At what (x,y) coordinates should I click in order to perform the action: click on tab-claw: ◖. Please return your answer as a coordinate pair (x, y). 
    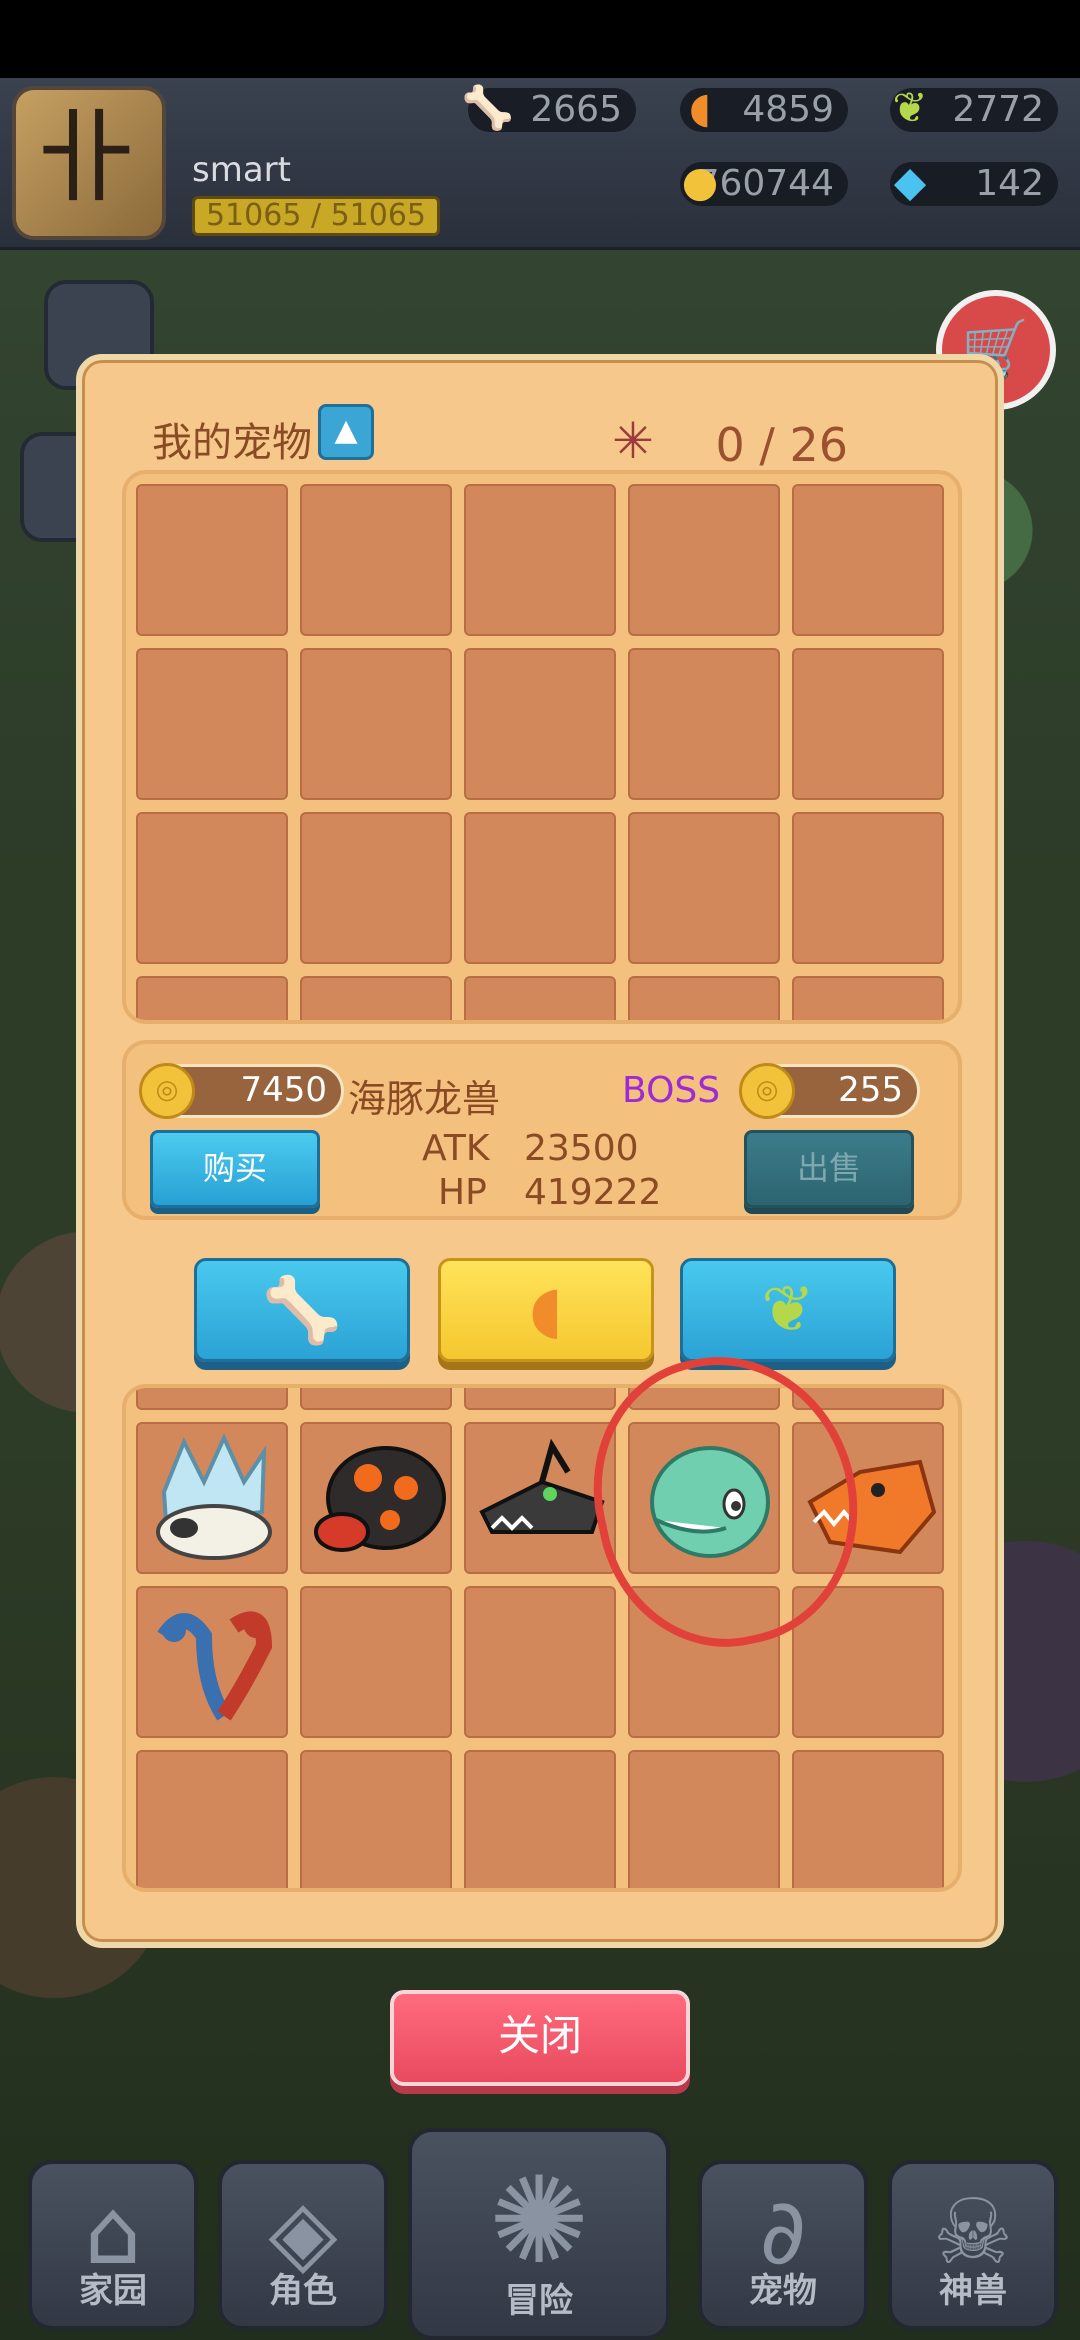
    Looking at the image, I should click on (546, 1310).